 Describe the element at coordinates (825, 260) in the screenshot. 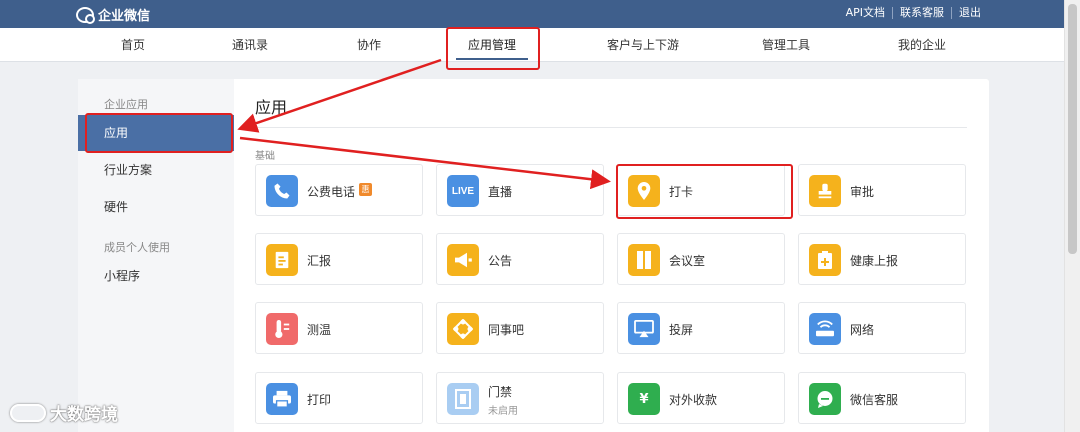

I see `health-clipboard-icon` at that location.